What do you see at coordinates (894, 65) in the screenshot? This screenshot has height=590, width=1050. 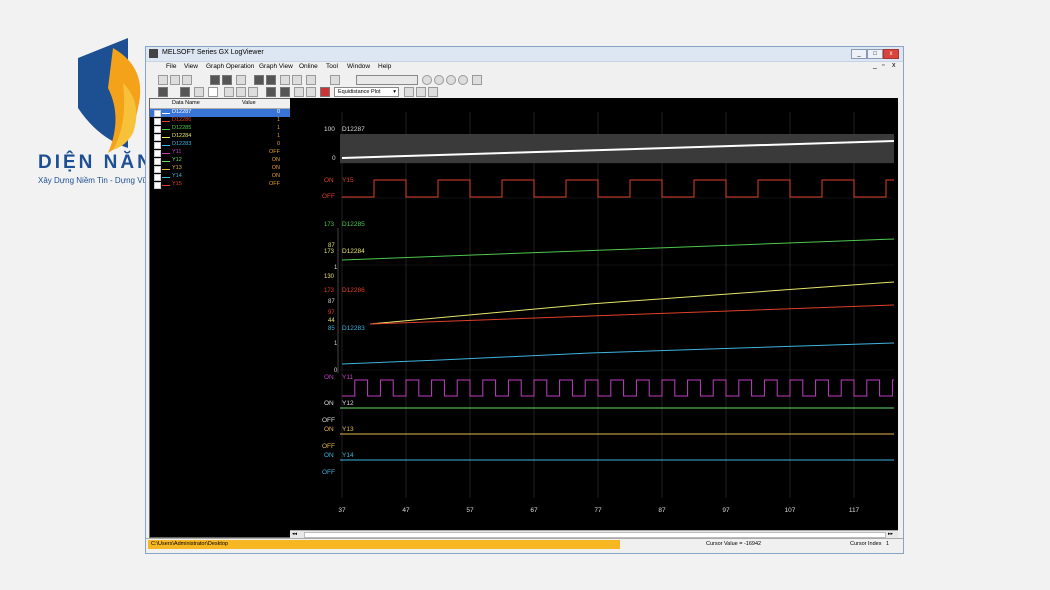 I see `mdi-close-icon: x` at bounding box center [894, 65].